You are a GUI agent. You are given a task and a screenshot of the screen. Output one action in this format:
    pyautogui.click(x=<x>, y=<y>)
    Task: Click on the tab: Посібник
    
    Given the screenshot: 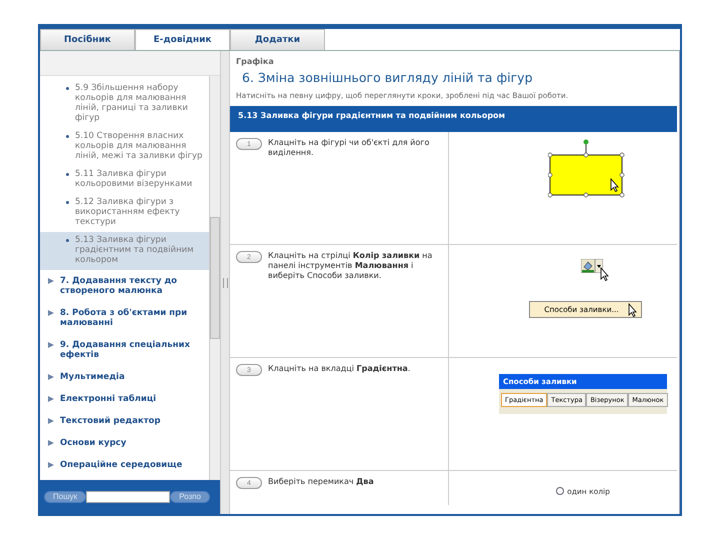 What is the action you would take?
    pyautogui.click(x=87, y=39)
    